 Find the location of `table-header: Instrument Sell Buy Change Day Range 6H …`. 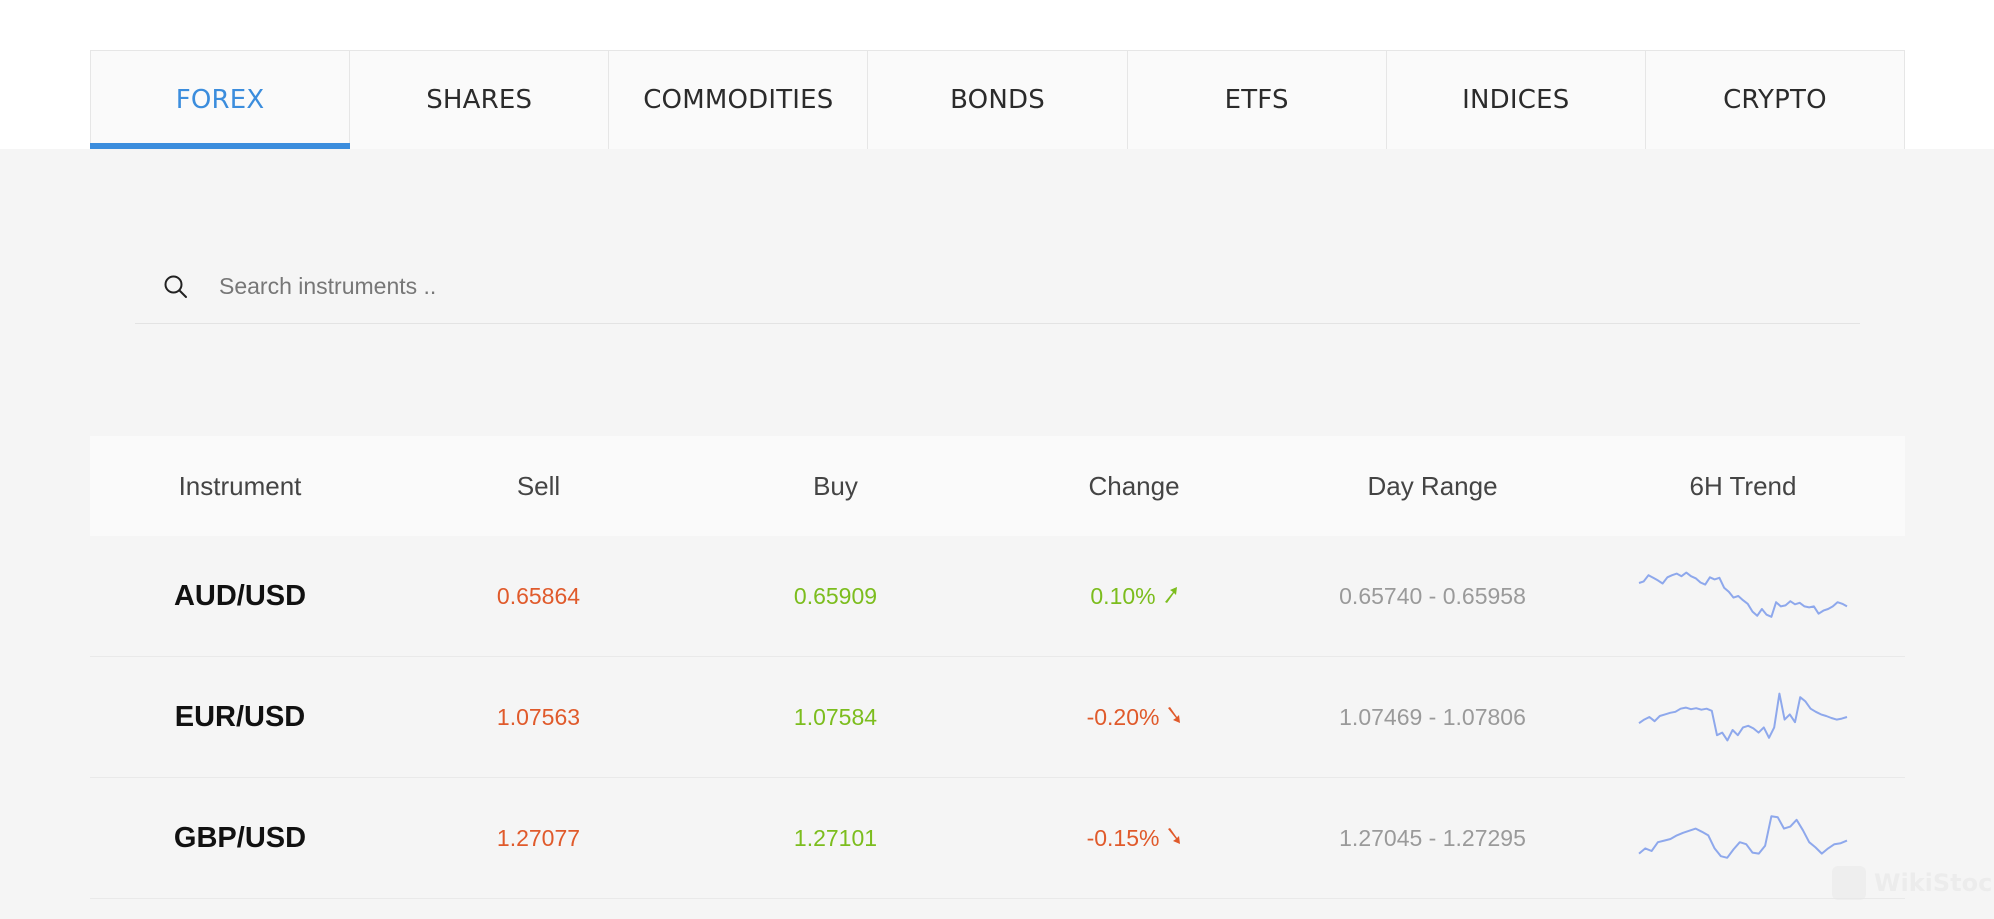

table-header: Instrument Sell Buy Change Day Range 6H … is located at coordinates (997, 486).